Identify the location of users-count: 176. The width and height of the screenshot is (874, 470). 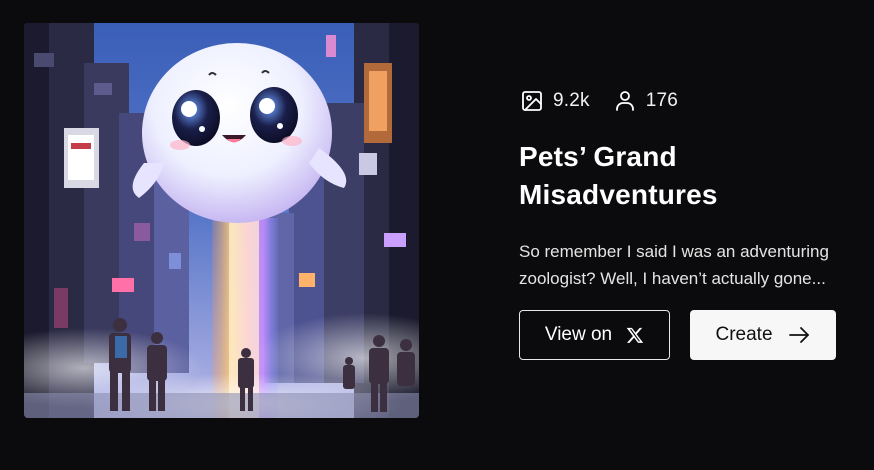
(662, 100).